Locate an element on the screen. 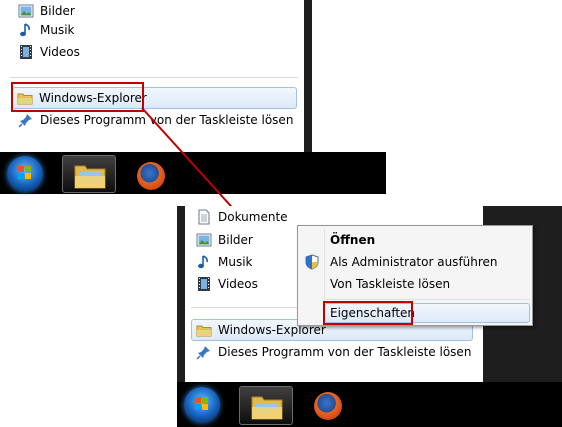  menu-item-label: Öffnen is located at coordinates (353, 240).